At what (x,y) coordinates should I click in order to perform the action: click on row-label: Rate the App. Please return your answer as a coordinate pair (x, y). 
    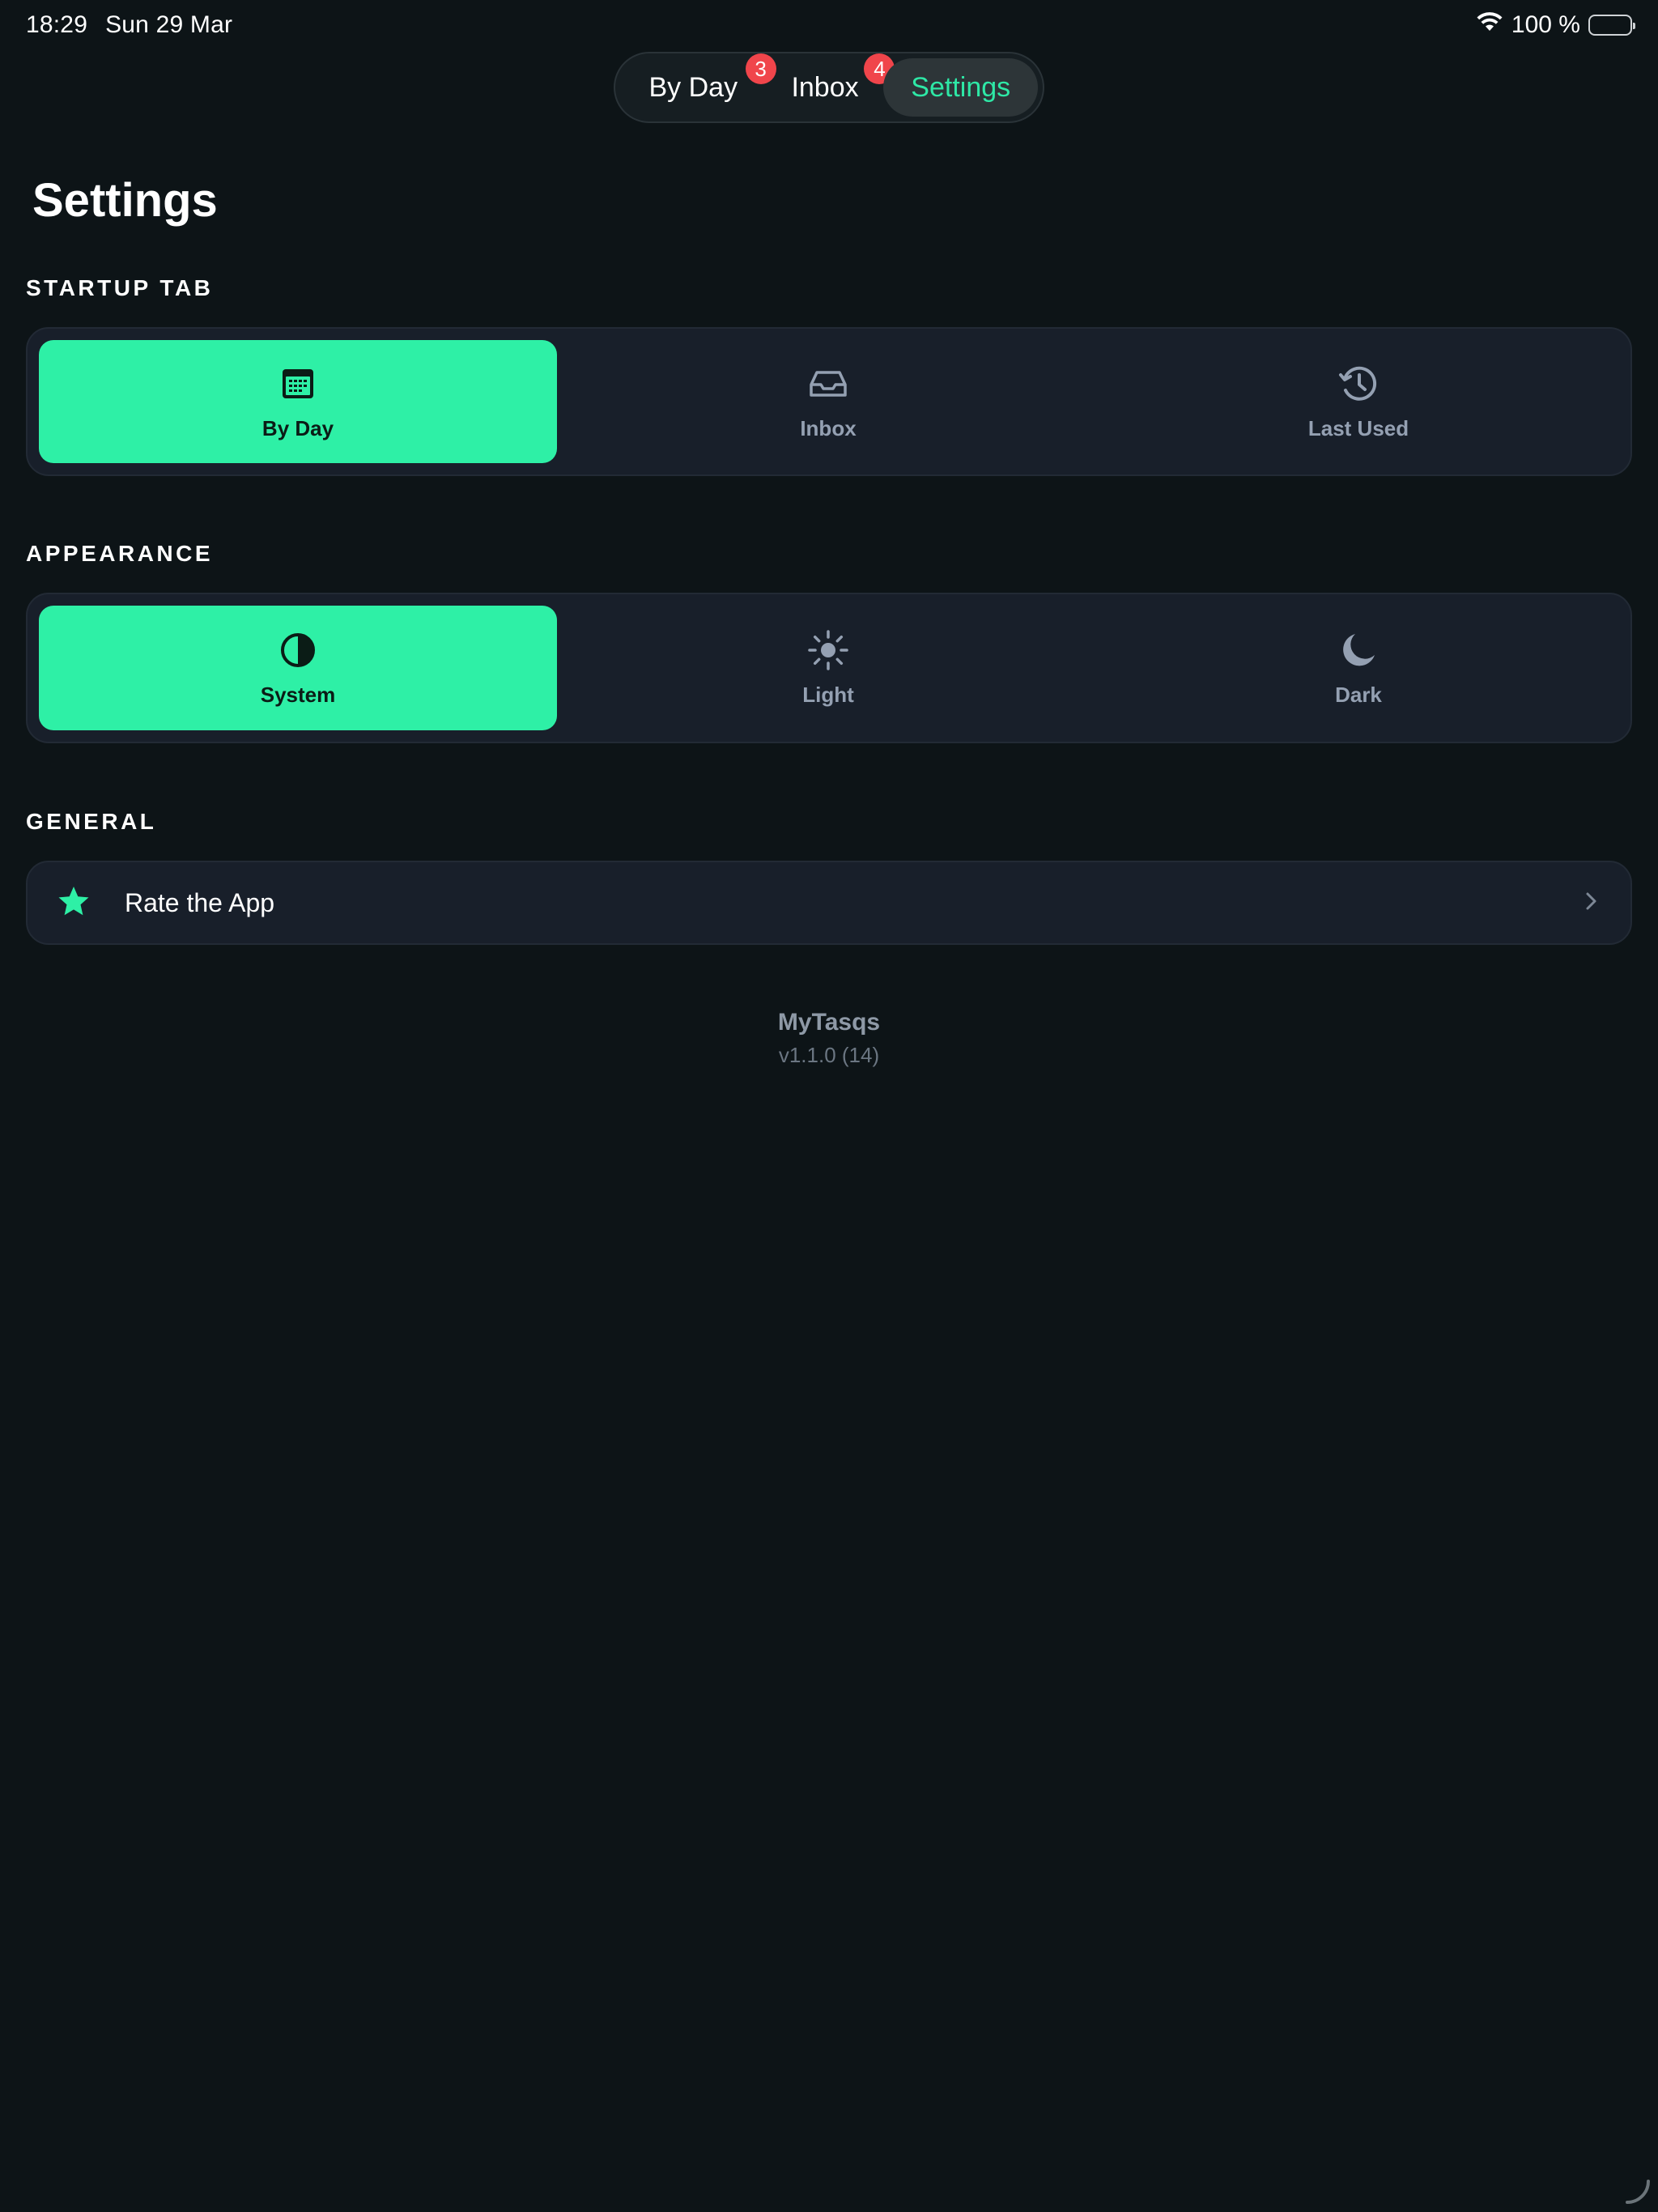
    Looking at the image, I should click on (200, 902).